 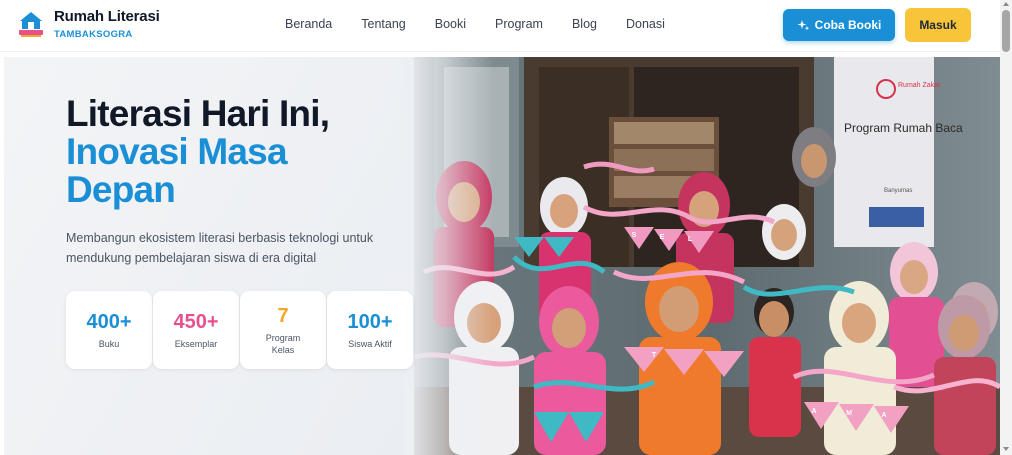 I want to click on nav-link-blog: Blog, so click(x=584, y=24).